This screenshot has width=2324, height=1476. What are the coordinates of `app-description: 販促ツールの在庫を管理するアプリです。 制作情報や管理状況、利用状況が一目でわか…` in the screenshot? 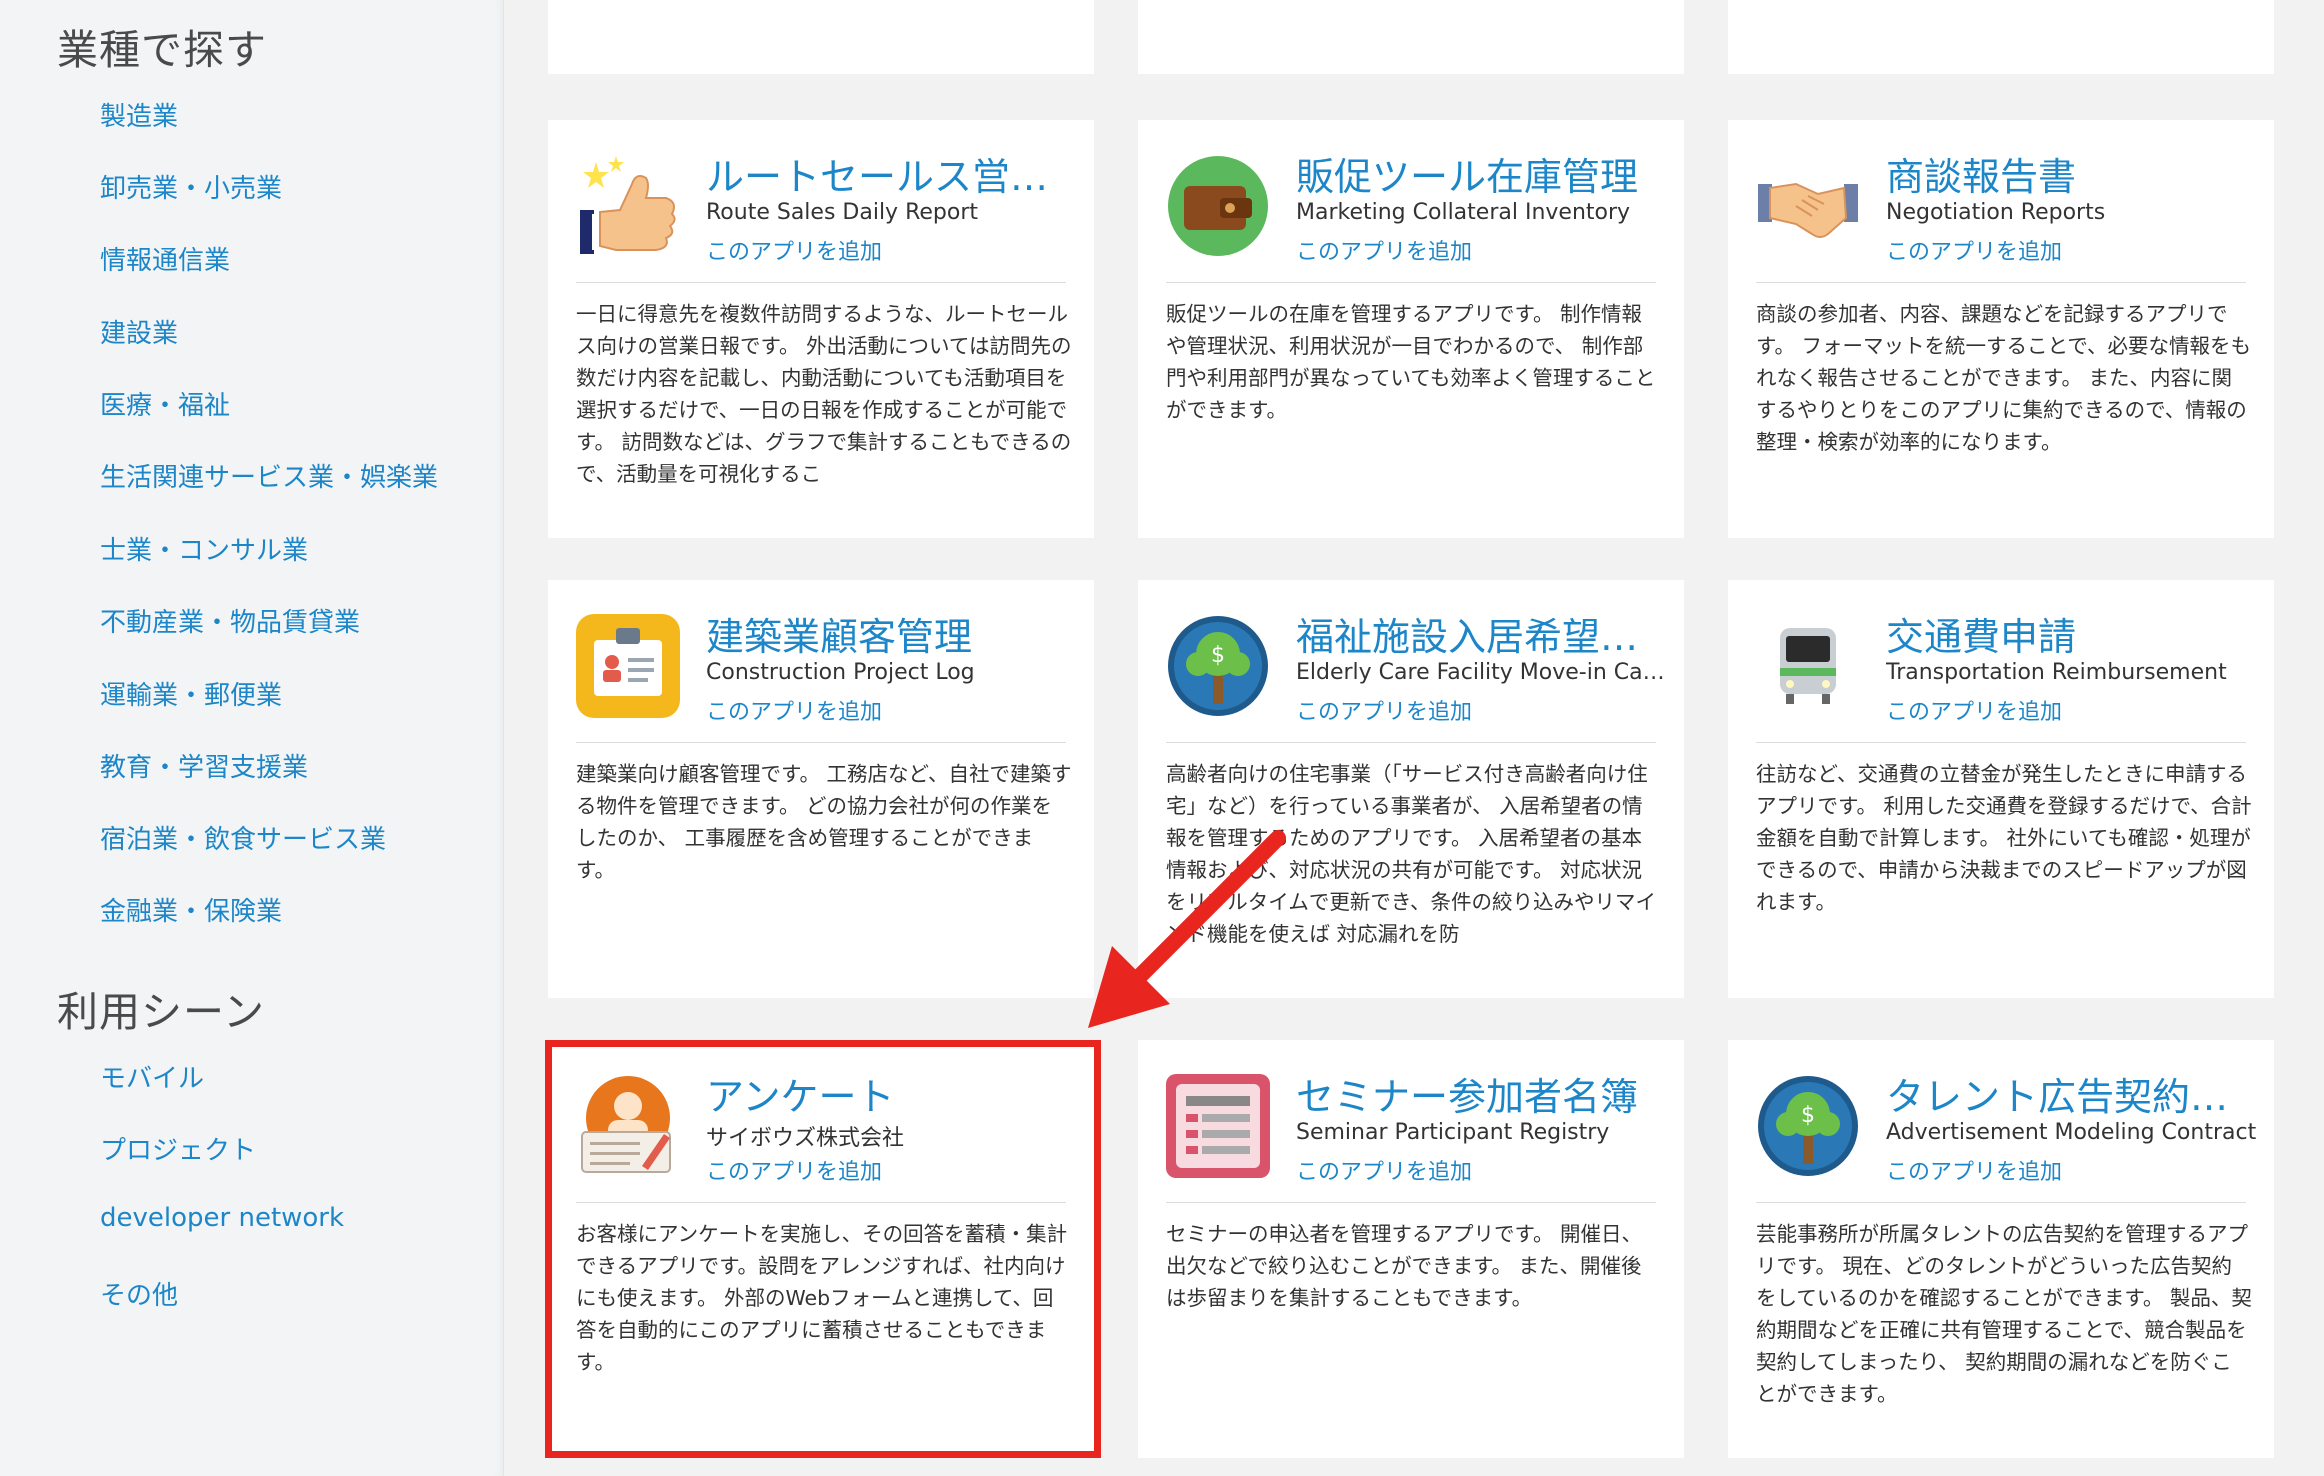 It's located at (1411, 362).